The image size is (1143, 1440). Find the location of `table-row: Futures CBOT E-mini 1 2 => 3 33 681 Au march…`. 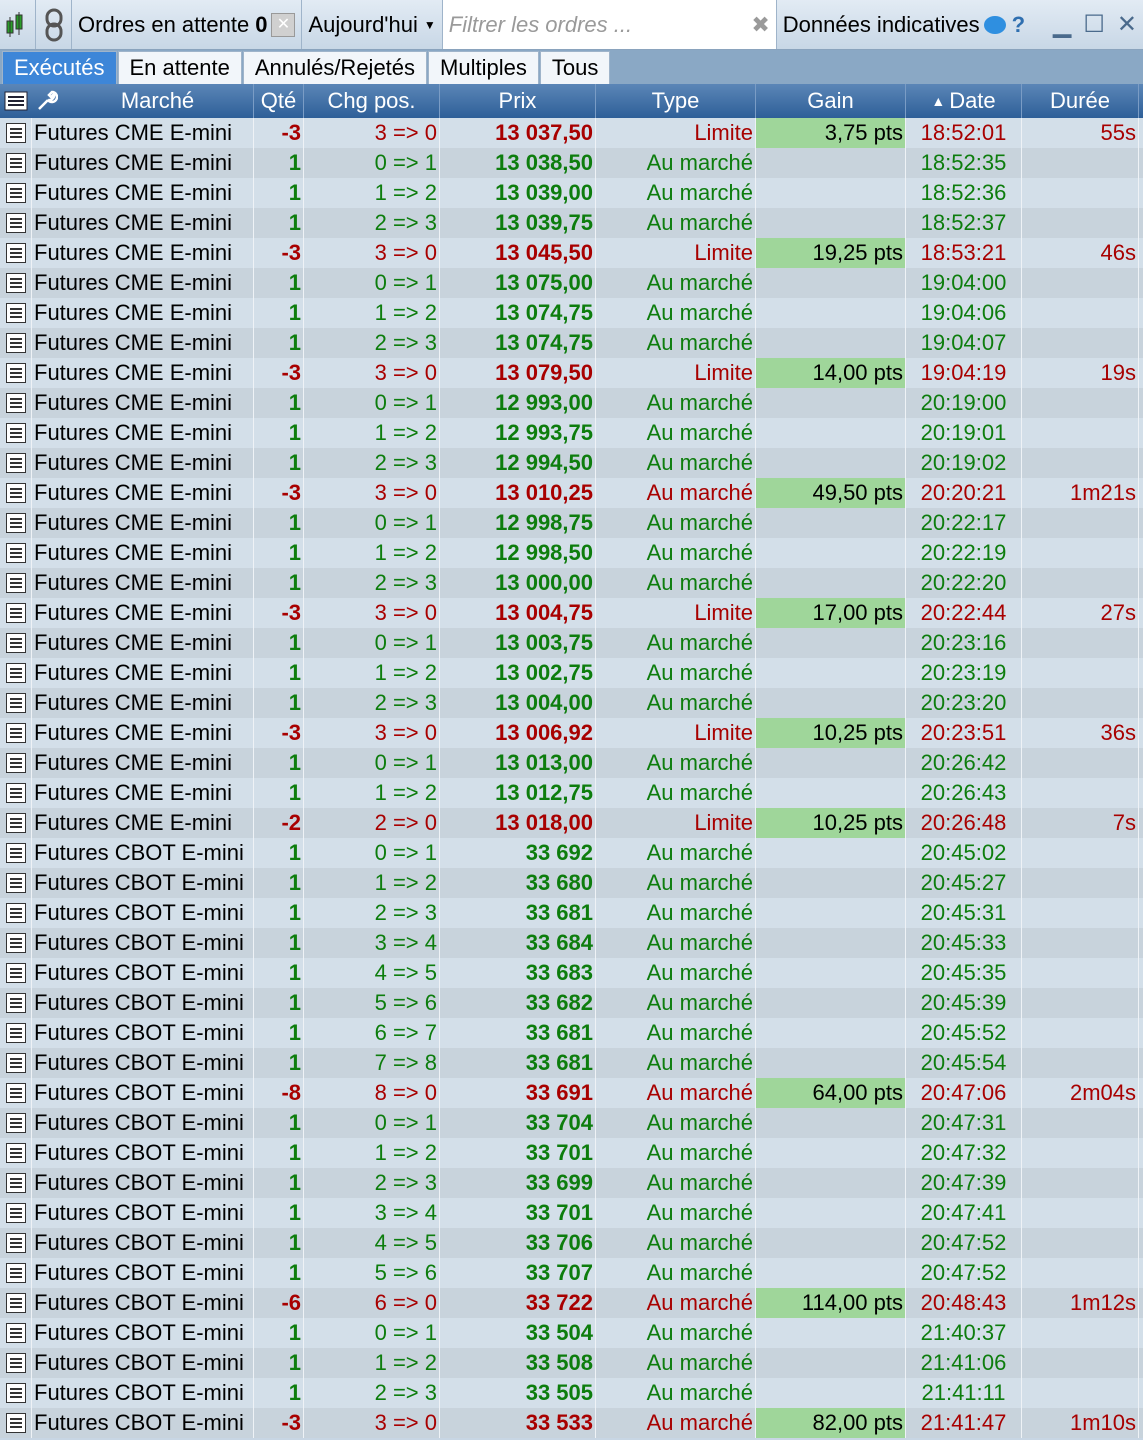

table-row: Futures CBOT E-mini 1 2 => 3 33 681 Au march… is located at coordinates (571, 913).